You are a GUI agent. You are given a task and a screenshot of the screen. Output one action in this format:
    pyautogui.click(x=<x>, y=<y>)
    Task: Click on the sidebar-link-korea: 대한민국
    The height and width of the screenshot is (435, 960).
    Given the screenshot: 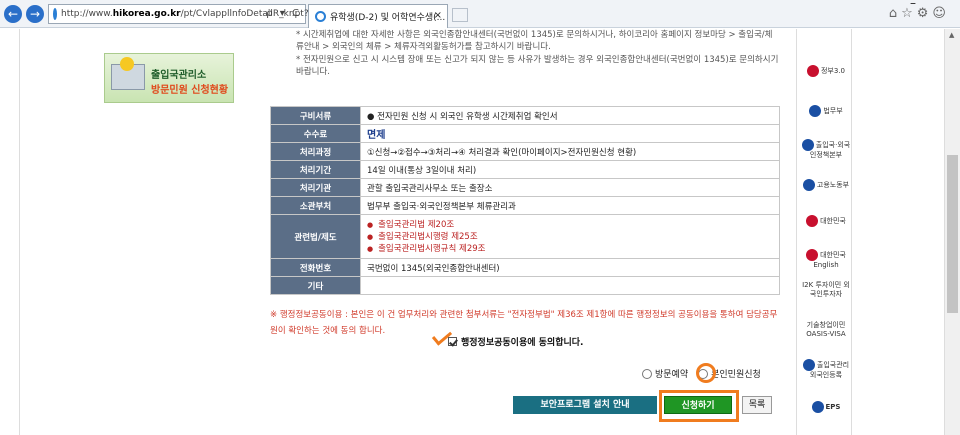 What is the action you would take?
    pyautogui.click(x=826, y=221)
    